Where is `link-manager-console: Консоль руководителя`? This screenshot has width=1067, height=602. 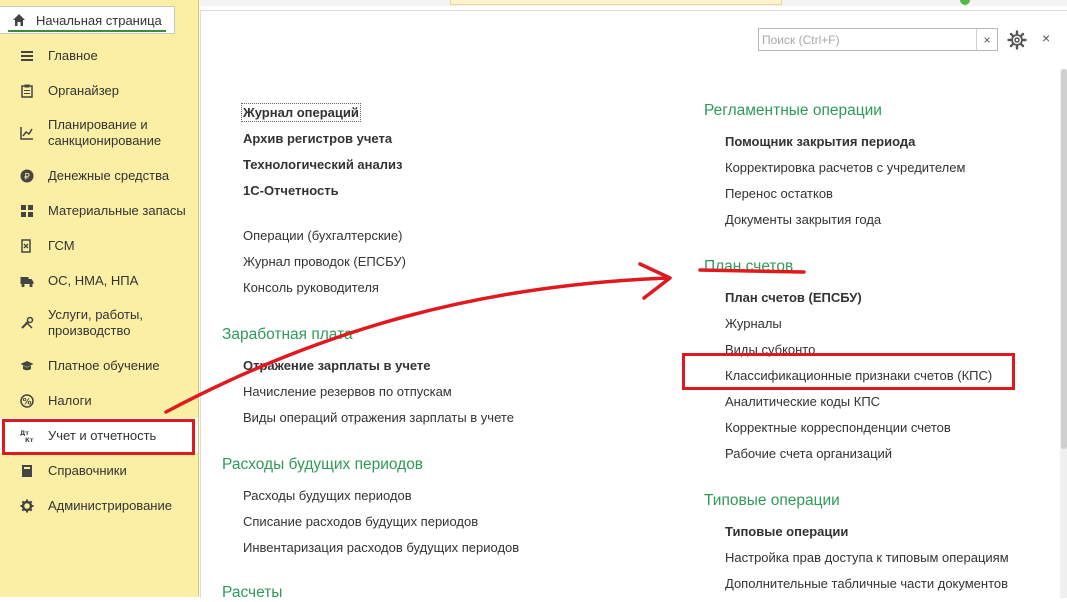
link-manager-console: Консоль руководителя is located at coordinates (311, 287).